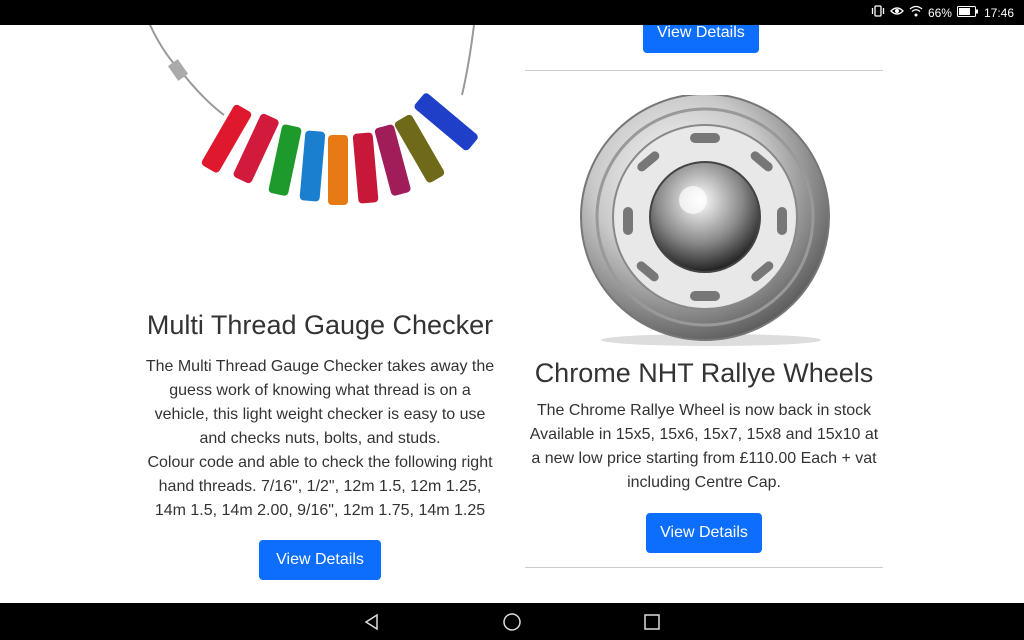  Describe the element at coordinates (939, 12) in the screenshot. I see `battery-percent: 66%` at that location.